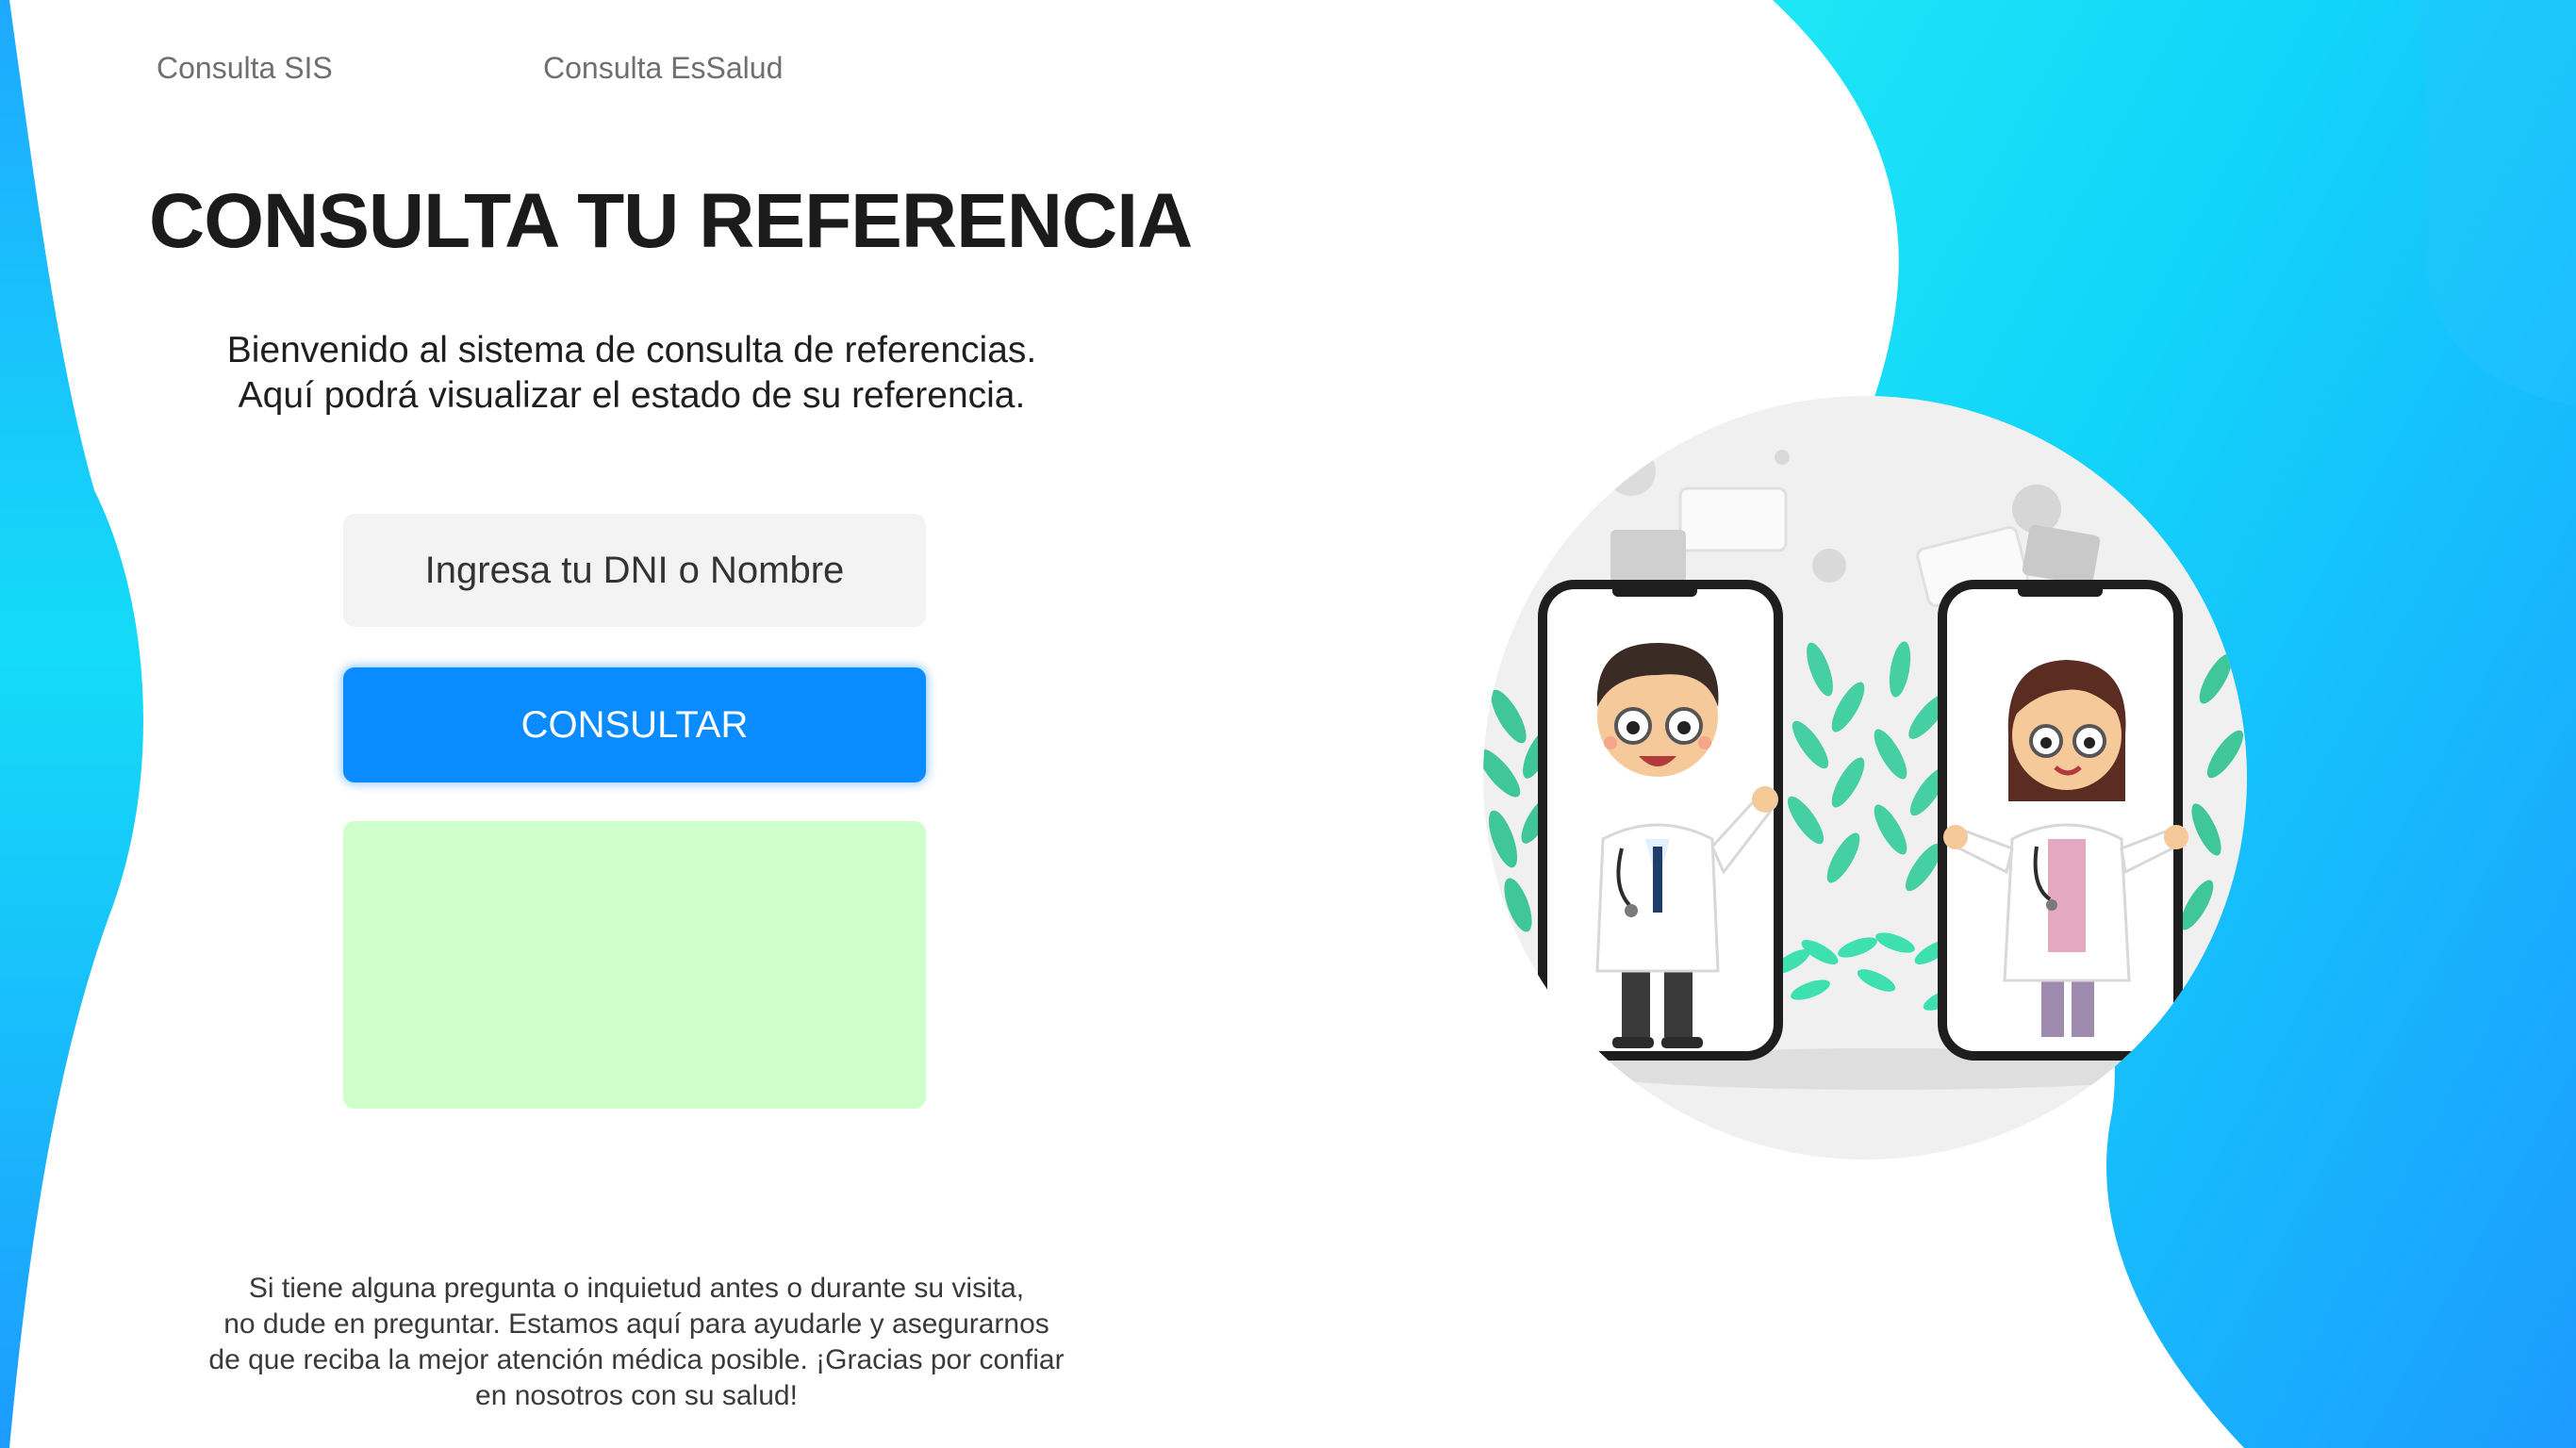 This screenshot has width=2576, height=1448. I want to click on left-wave-shape, so click(72, 724).